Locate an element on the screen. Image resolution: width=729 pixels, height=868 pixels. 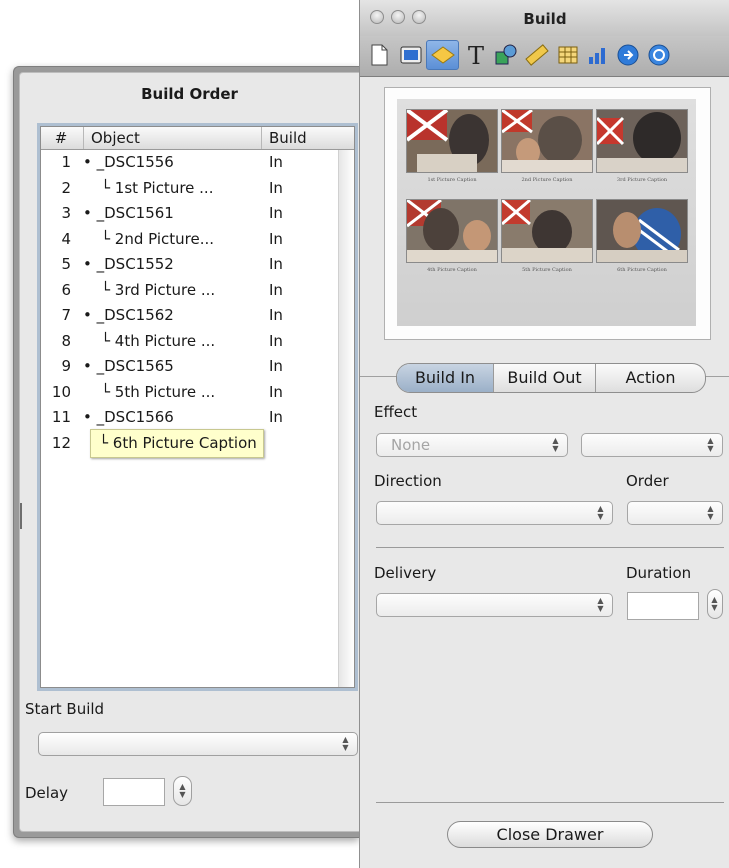
table-header: # Object Build is located at coordinates (197, 138).